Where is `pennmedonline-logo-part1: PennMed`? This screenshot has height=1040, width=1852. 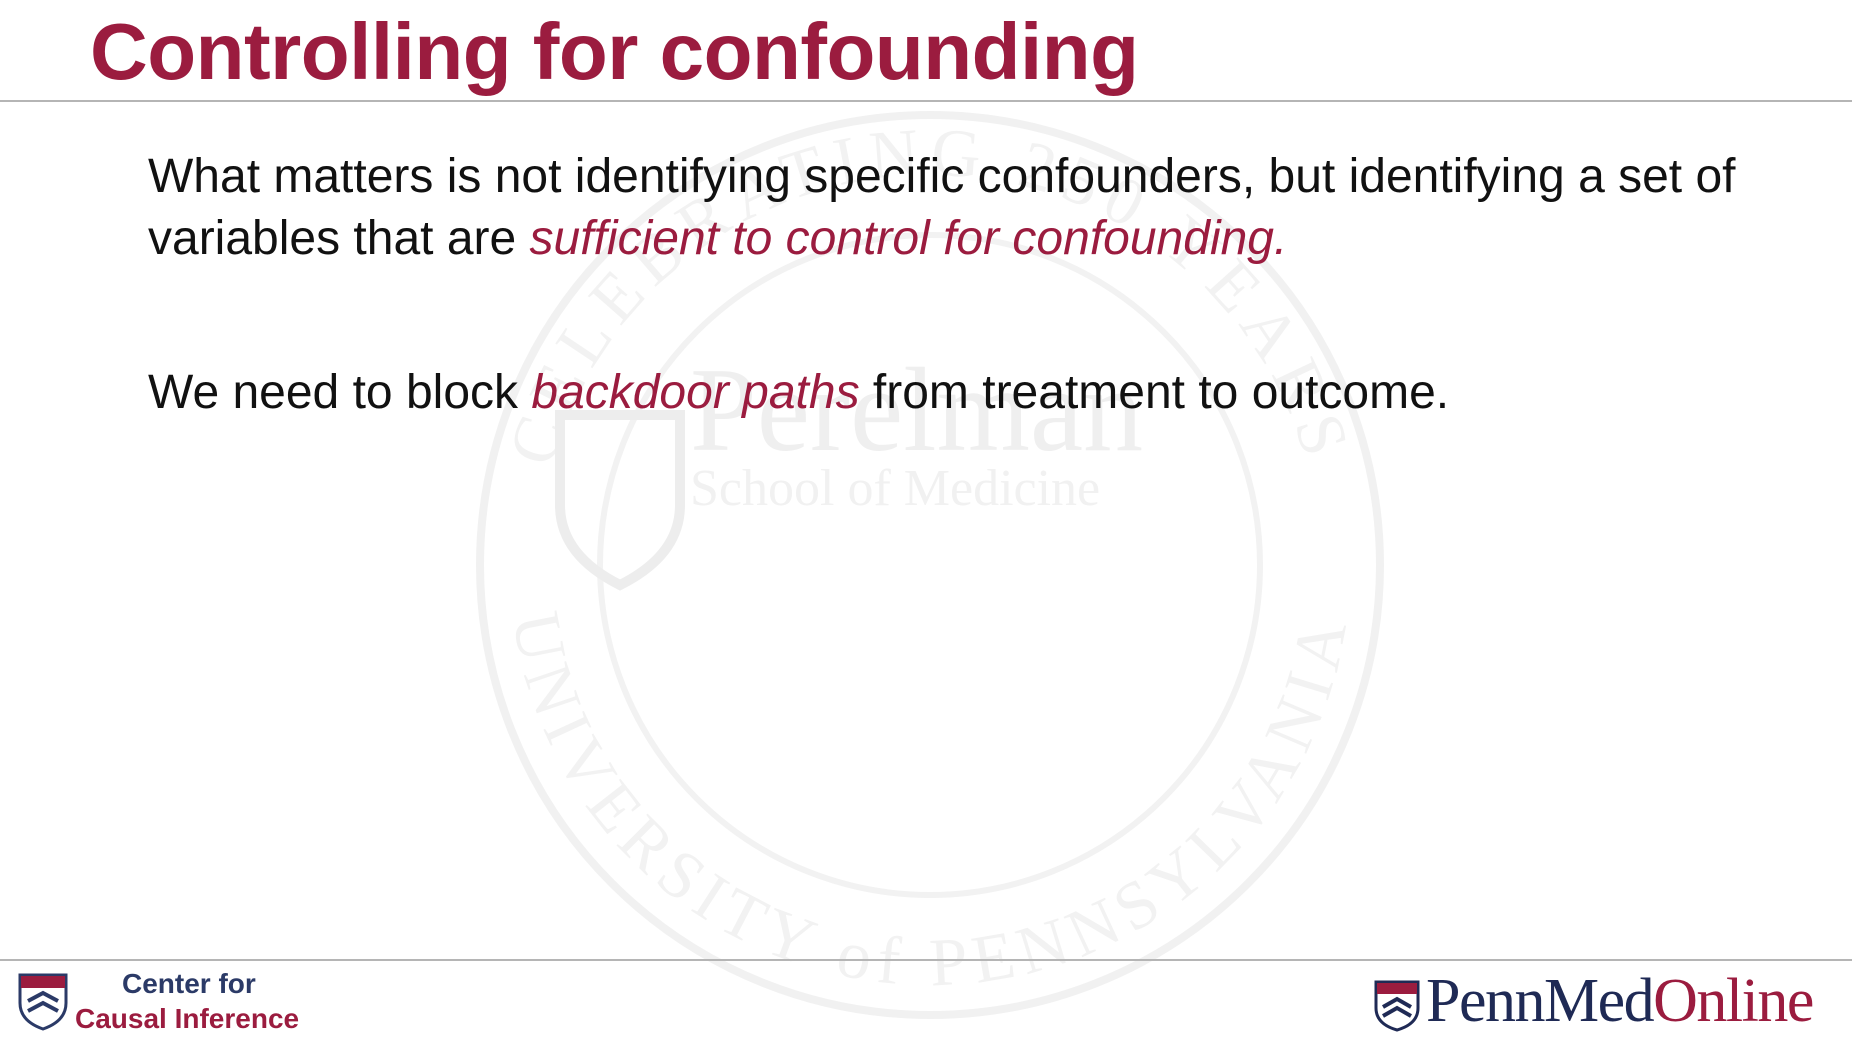 pennmedonline-logo-part1: PennMed is located at coordinates (1540, 1001).